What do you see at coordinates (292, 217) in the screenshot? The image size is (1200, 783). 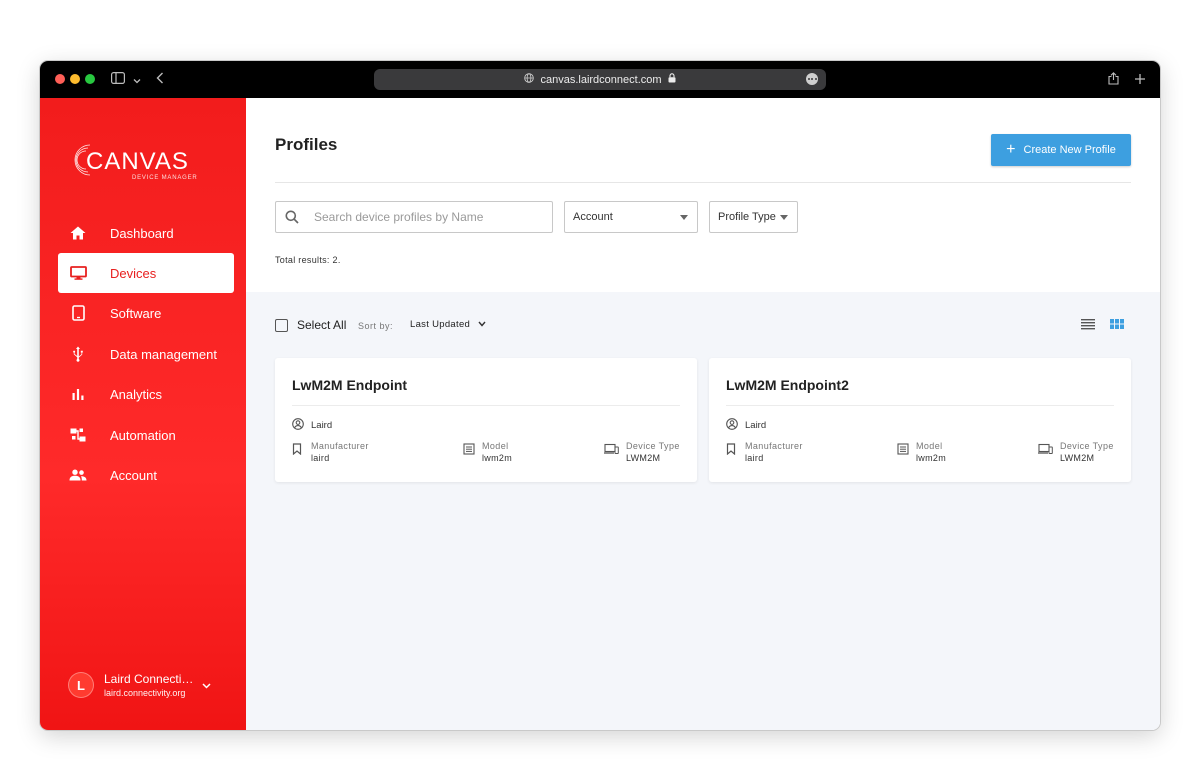 I see `search-icon` at bounding box center [292, 217].